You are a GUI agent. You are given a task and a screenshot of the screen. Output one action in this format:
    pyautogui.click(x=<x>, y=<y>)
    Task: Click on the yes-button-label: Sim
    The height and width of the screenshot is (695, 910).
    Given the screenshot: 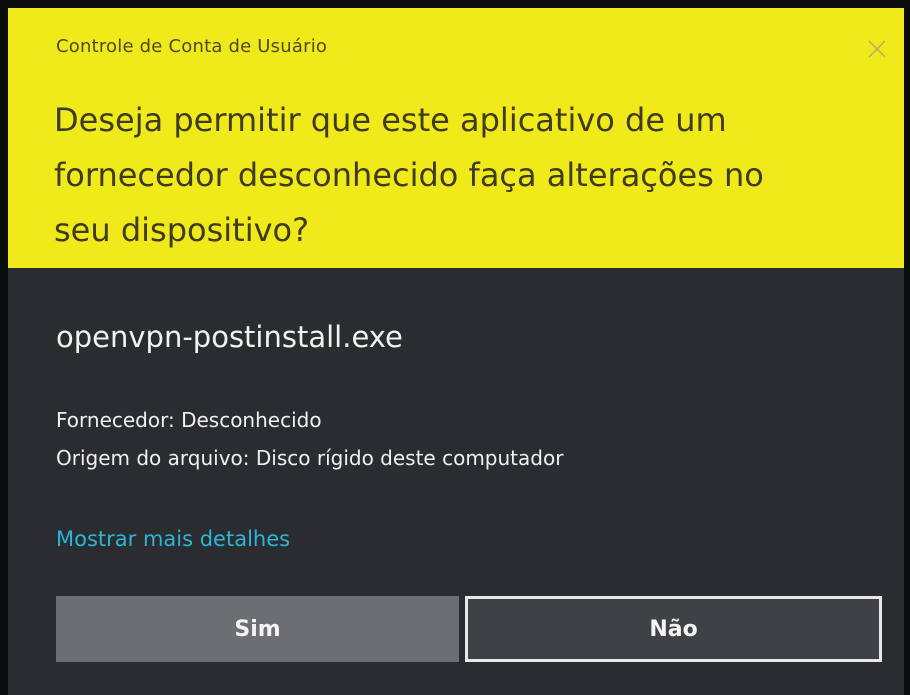 What is the action you would take?
    pyautogui.click(x=257, y=629)
    